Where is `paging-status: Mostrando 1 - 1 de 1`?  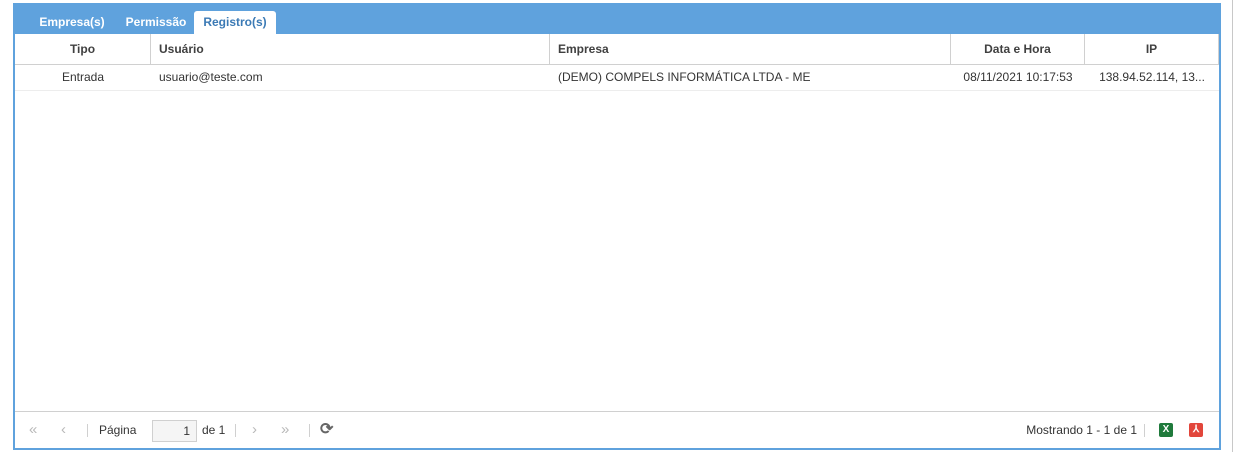
paging-status: Mostrando 1 - 1 de 1 is located at coordinates (1081, 430).